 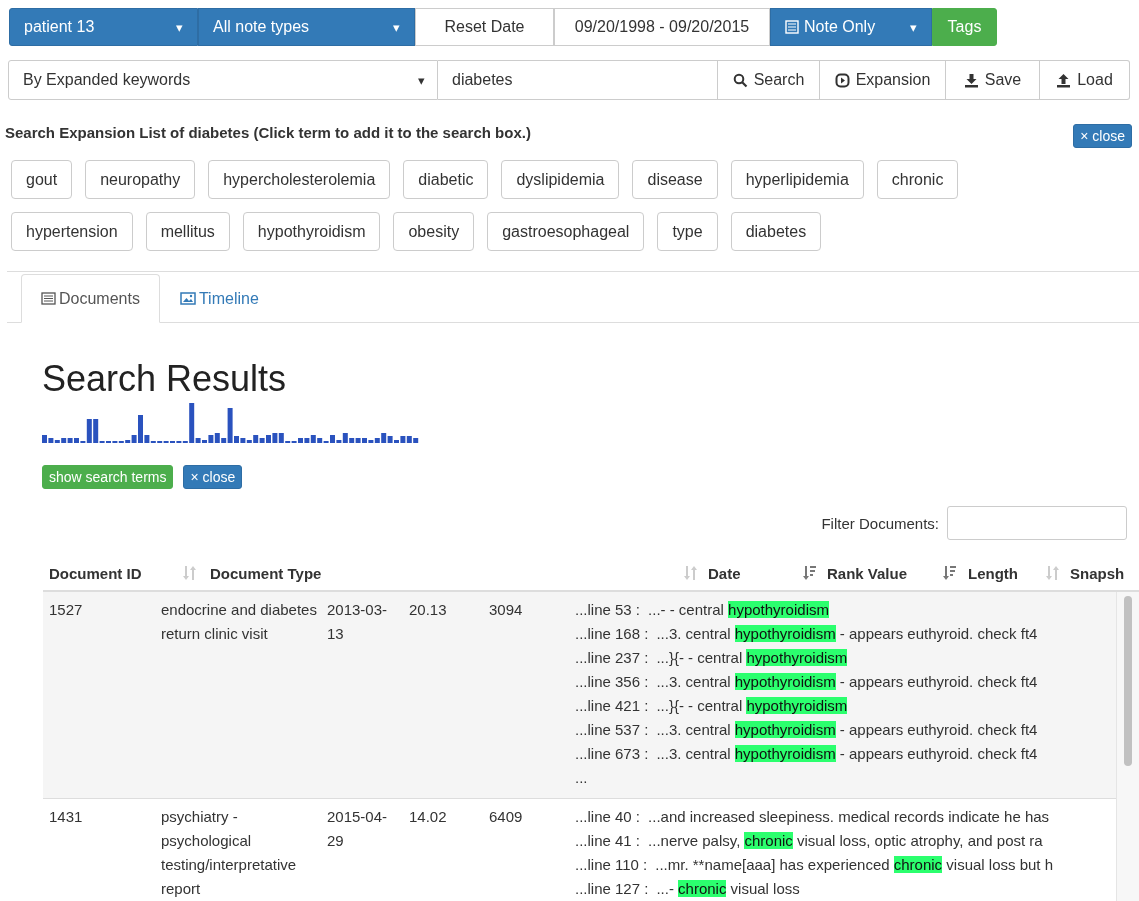 What do you see at coordinates (311, 231) in the screenshot?
I see `term-chip: hypothyroidism` at bounding box center [311, 231].